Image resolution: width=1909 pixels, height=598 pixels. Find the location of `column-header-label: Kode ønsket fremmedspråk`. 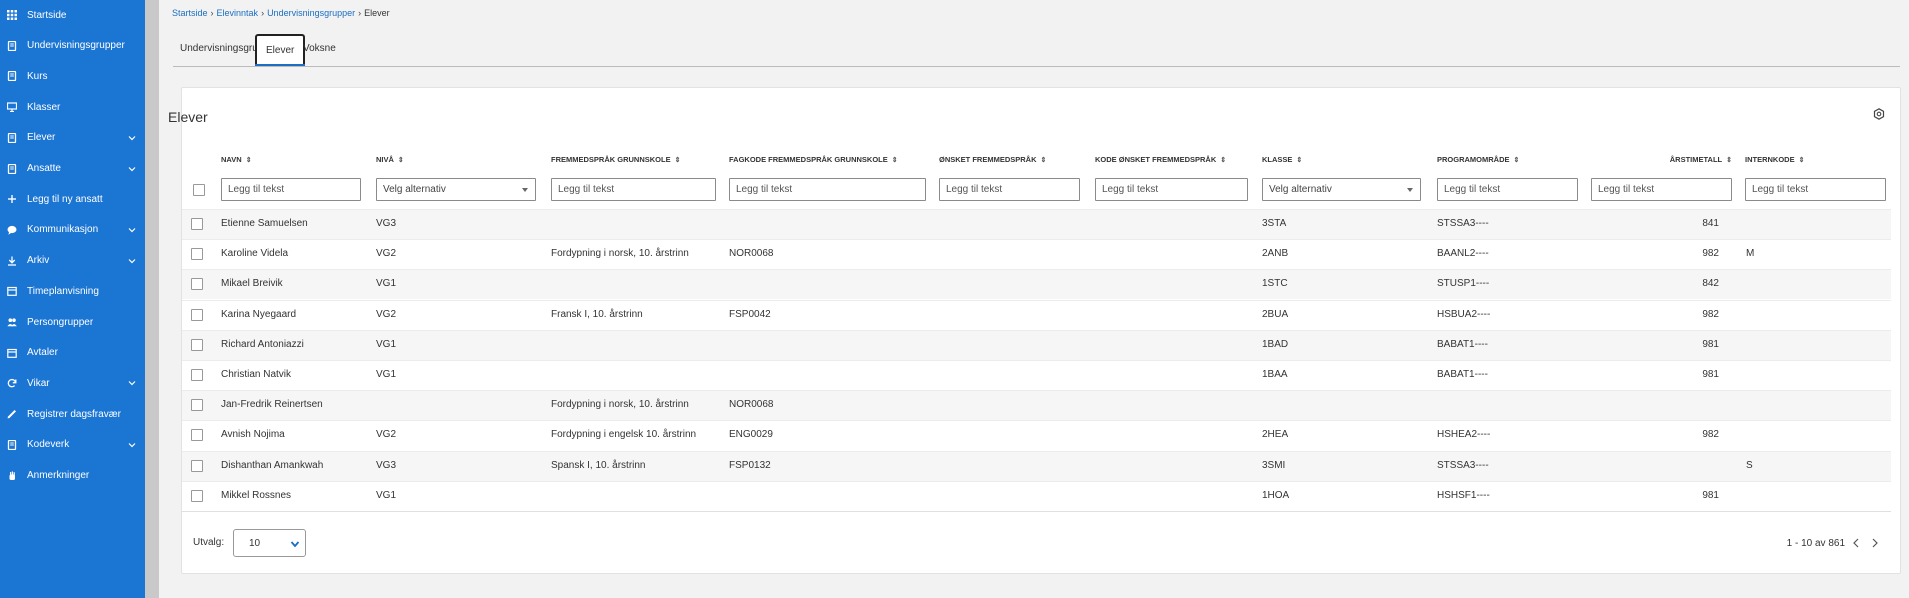

column-header-label: Kode ønsket fremmedspråk is located at coordinates (1156, 159).